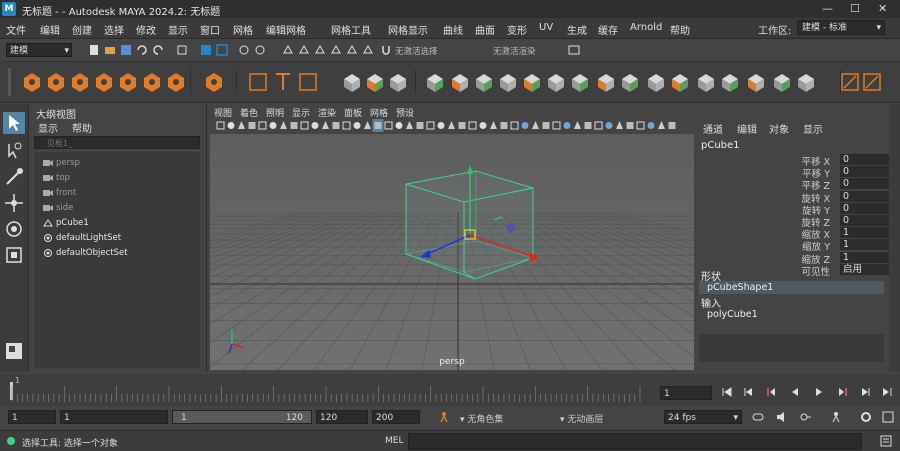  What do you see at coordinates (888, 417) in the screenshot?
I see `scene-preferences-icon` at bounding box center [888, 417].